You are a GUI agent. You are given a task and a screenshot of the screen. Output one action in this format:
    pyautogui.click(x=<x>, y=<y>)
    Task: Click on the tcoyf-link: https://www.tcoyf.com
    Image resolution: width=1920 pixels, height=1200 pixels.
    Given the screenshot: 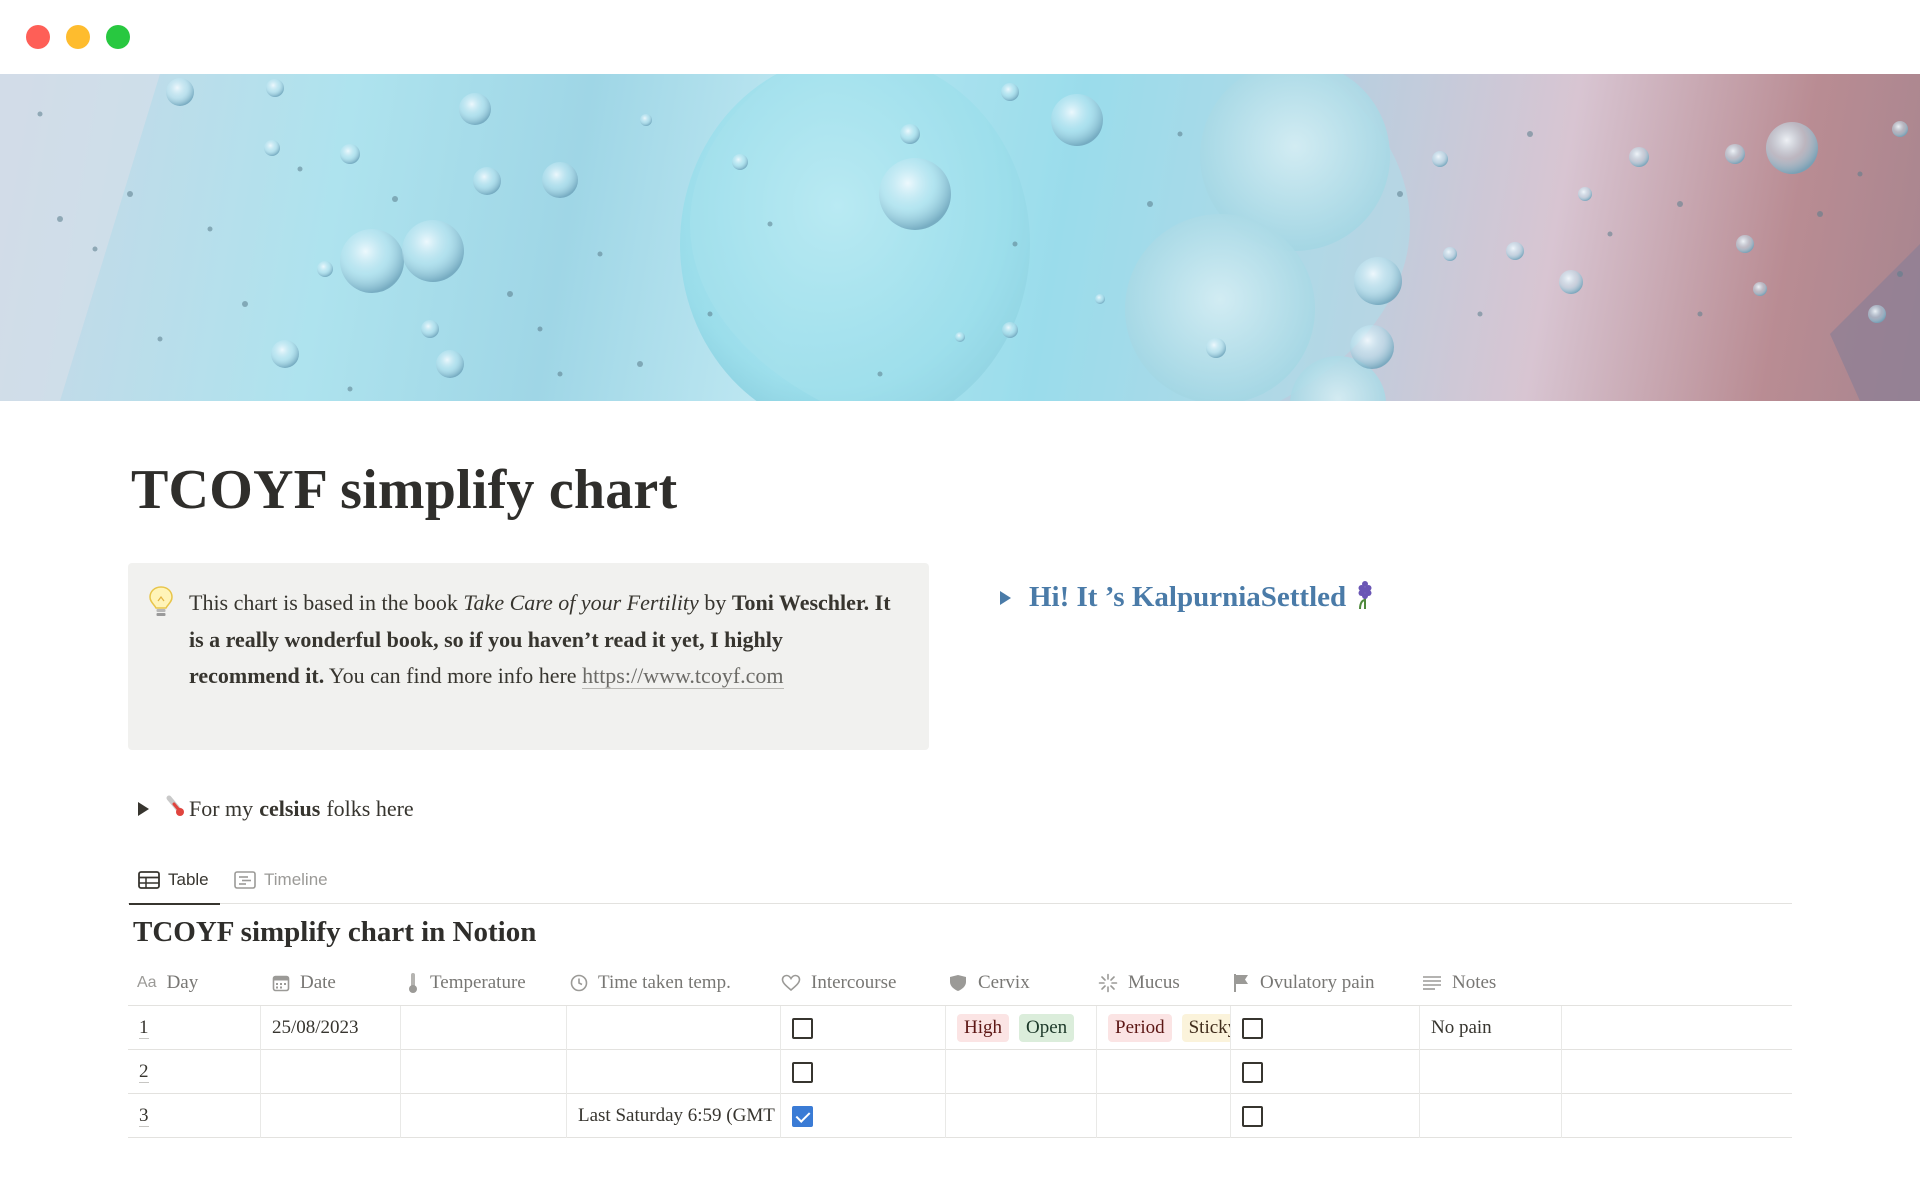 What is the action you would take?
    pyautogui.click(x=683, y=676)
    